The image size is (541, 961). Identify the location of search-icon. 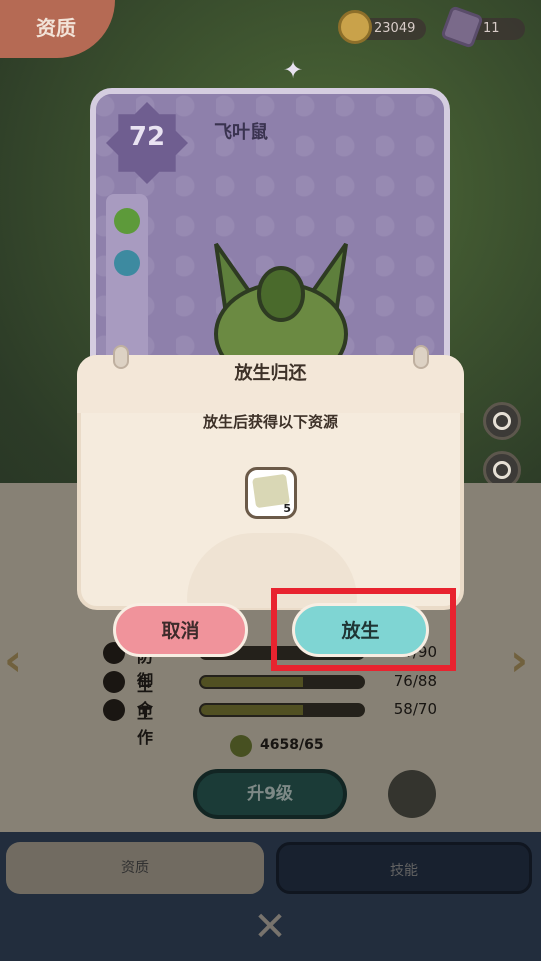
(502, 470).